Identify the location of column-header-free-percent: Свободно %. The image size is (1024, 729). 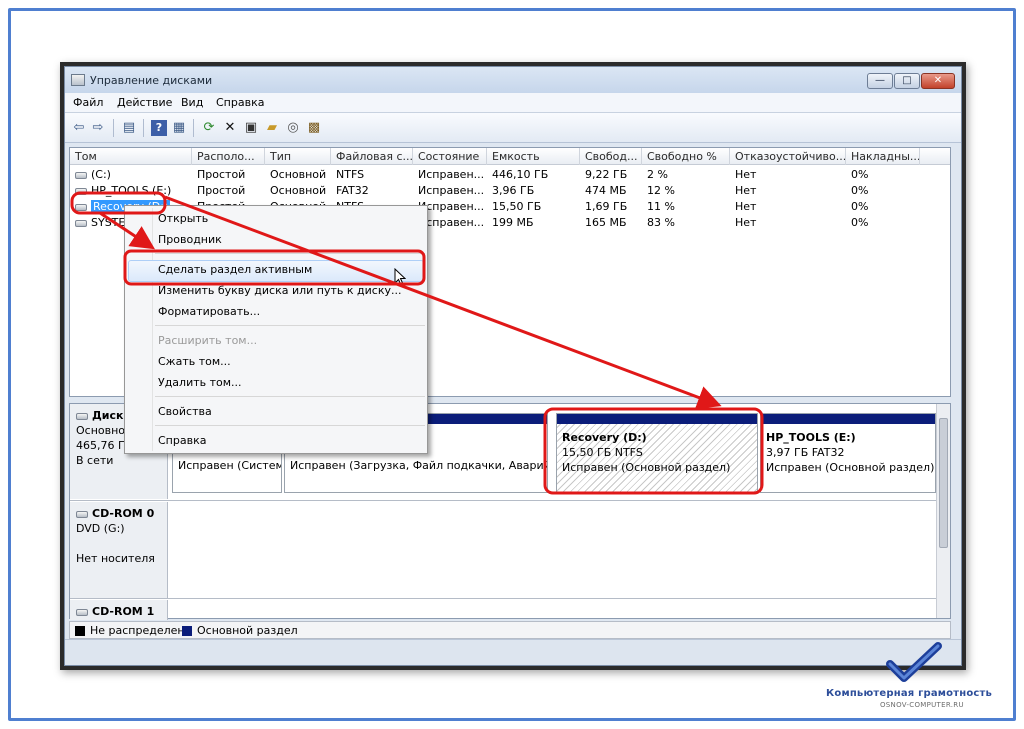
(686, 156).